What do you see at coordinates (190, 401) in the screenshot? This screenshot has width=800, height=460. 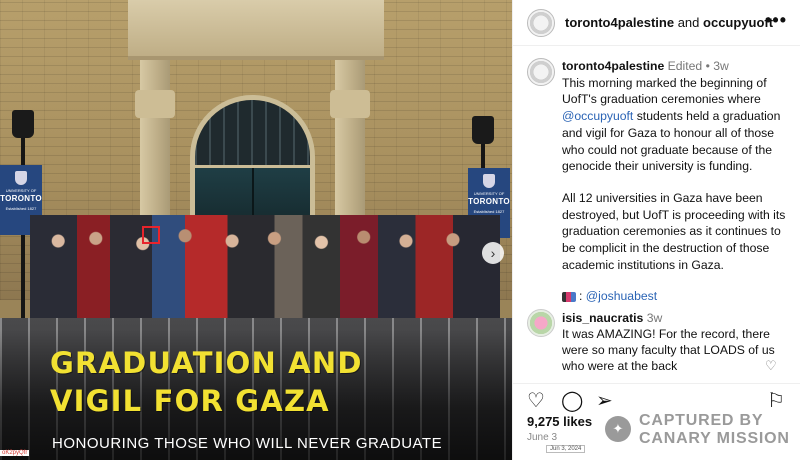 I see `headline-line-2: VIGIL FOR GAZA` at bounding box center [190, 401].